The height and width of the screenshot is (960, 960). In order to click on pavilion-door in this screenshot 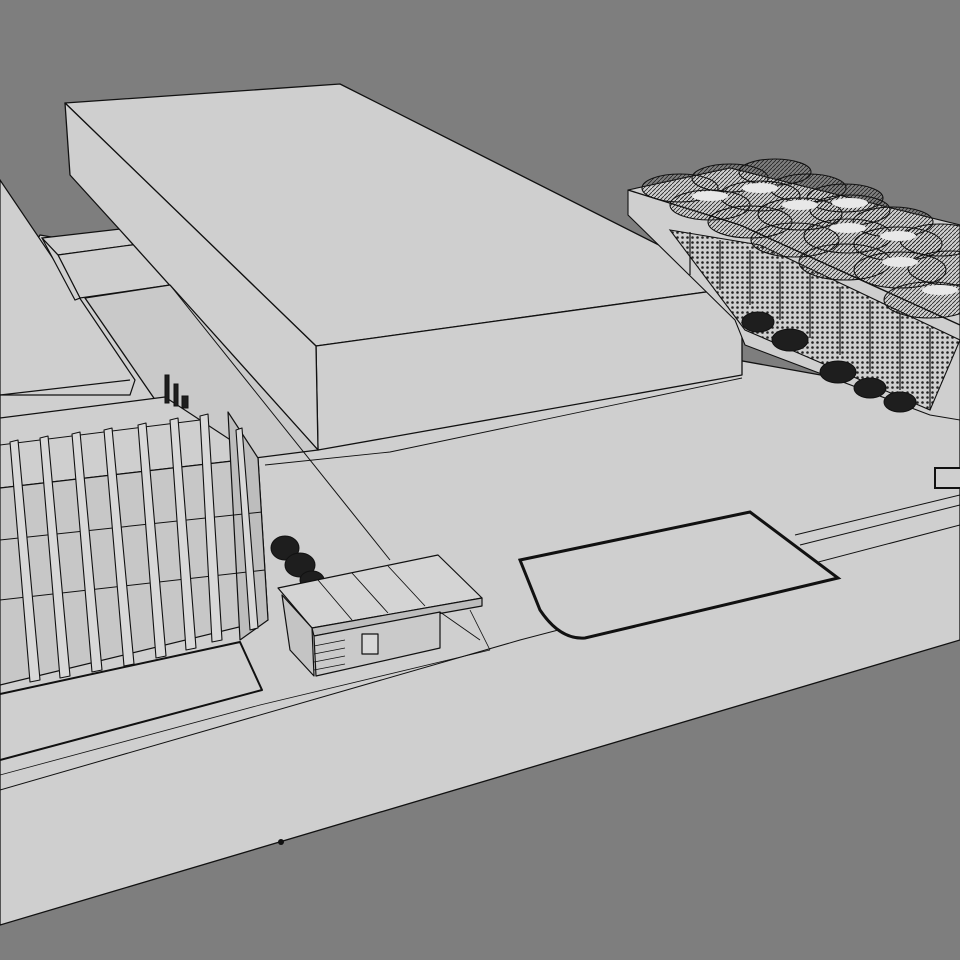, I will do `click(370, 644)`.